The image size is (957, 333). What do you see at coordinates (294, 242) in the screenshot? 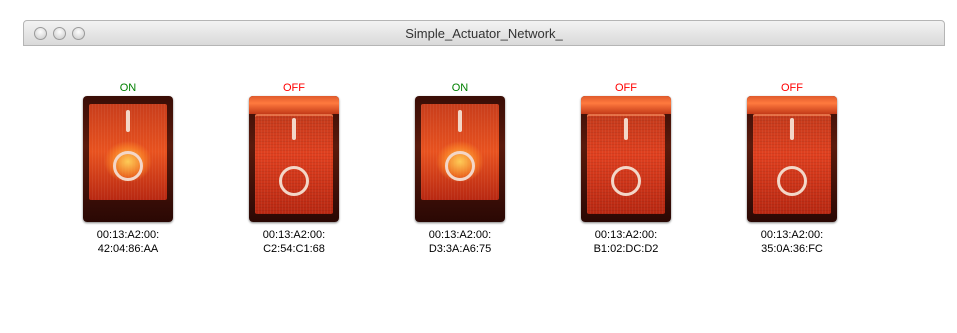
I see `device-address: 00:13:A2:00: C2:54:C1:68` at bounding box center [294, 242].